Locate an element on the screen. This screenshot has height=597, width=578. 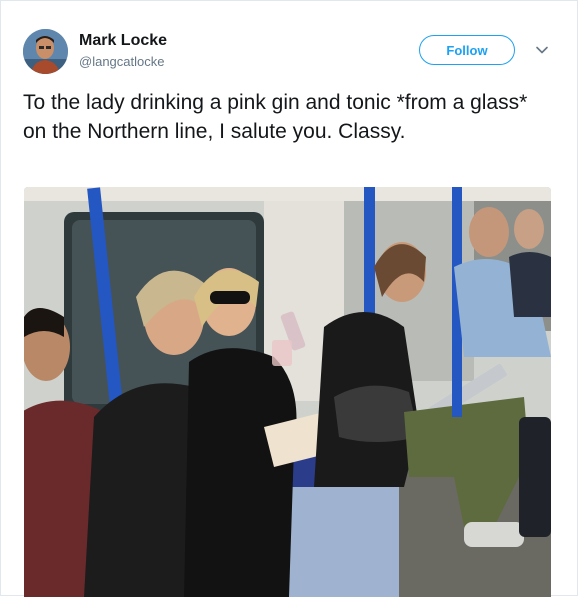
follow-button: Follow is located at coordinates (467, 50).